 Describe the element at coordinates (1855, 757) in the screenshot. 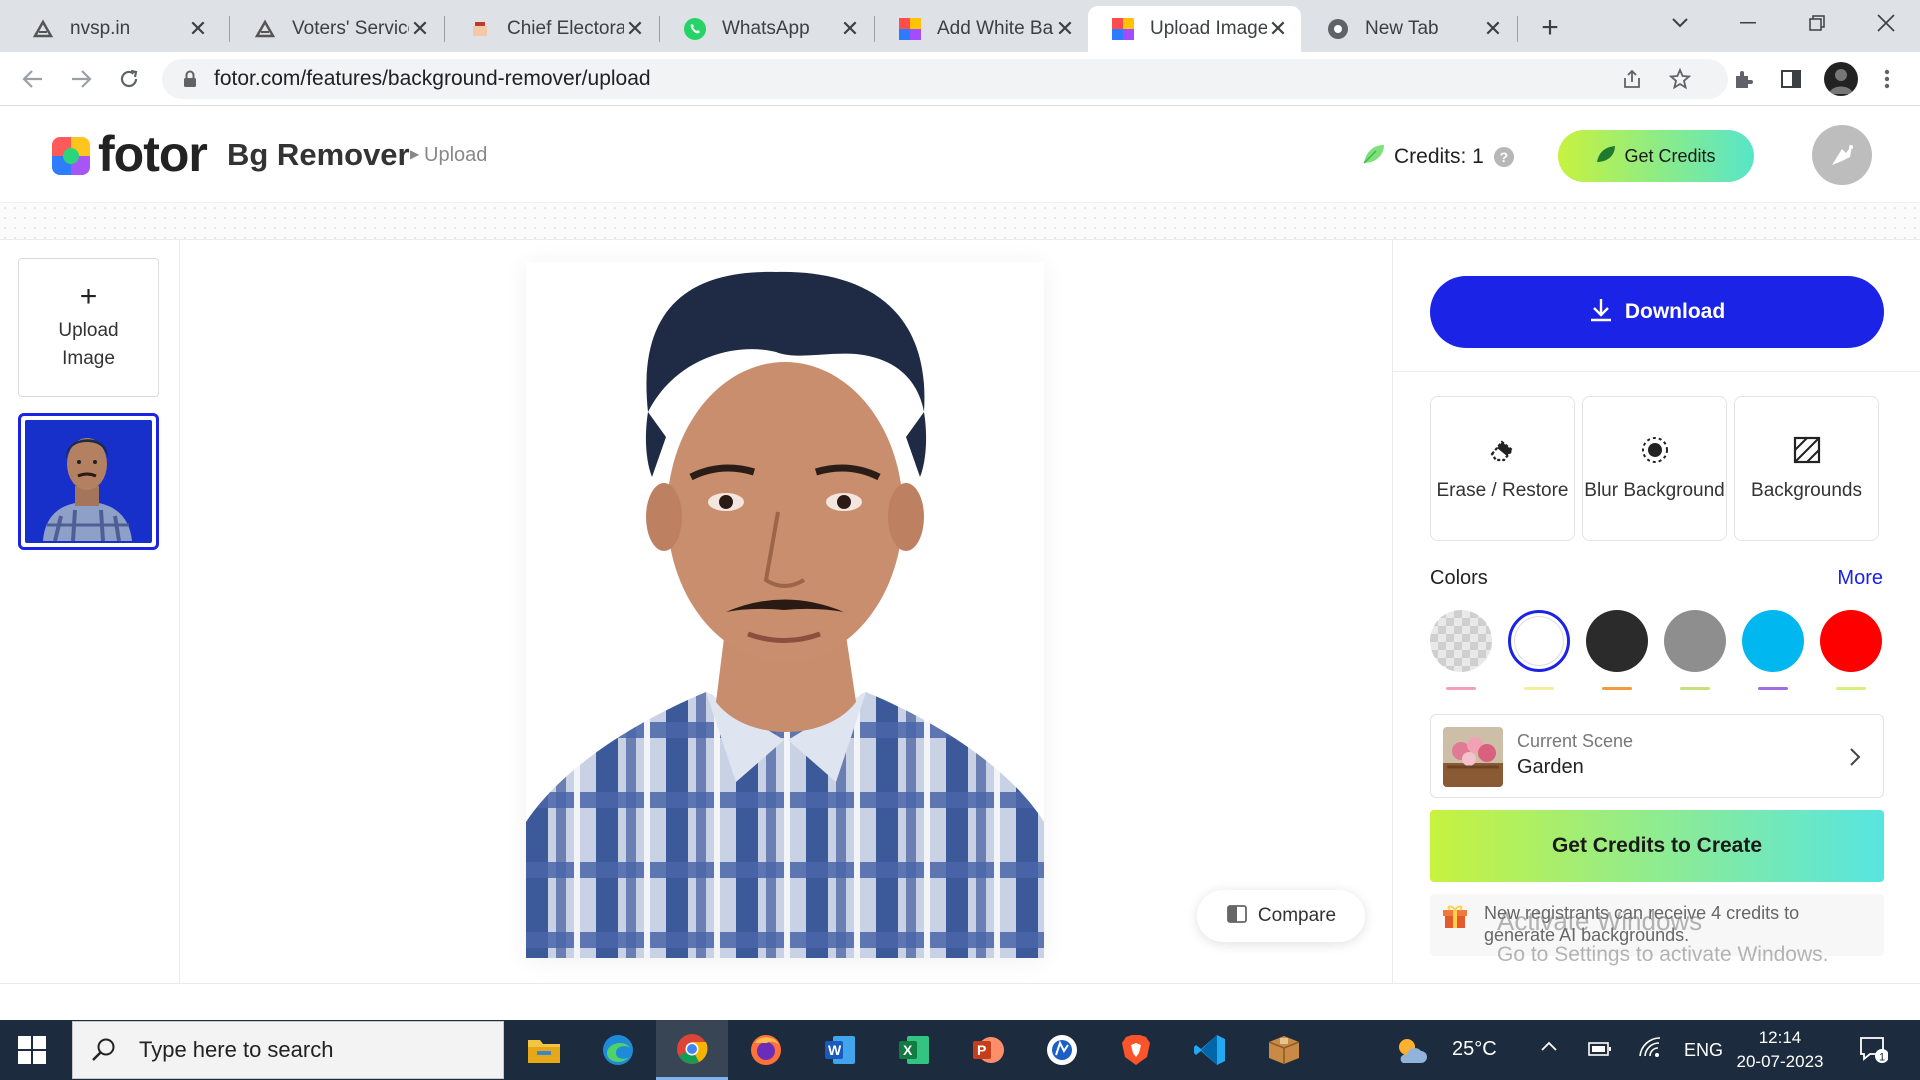

I see `chevron-right-icon` at that location.